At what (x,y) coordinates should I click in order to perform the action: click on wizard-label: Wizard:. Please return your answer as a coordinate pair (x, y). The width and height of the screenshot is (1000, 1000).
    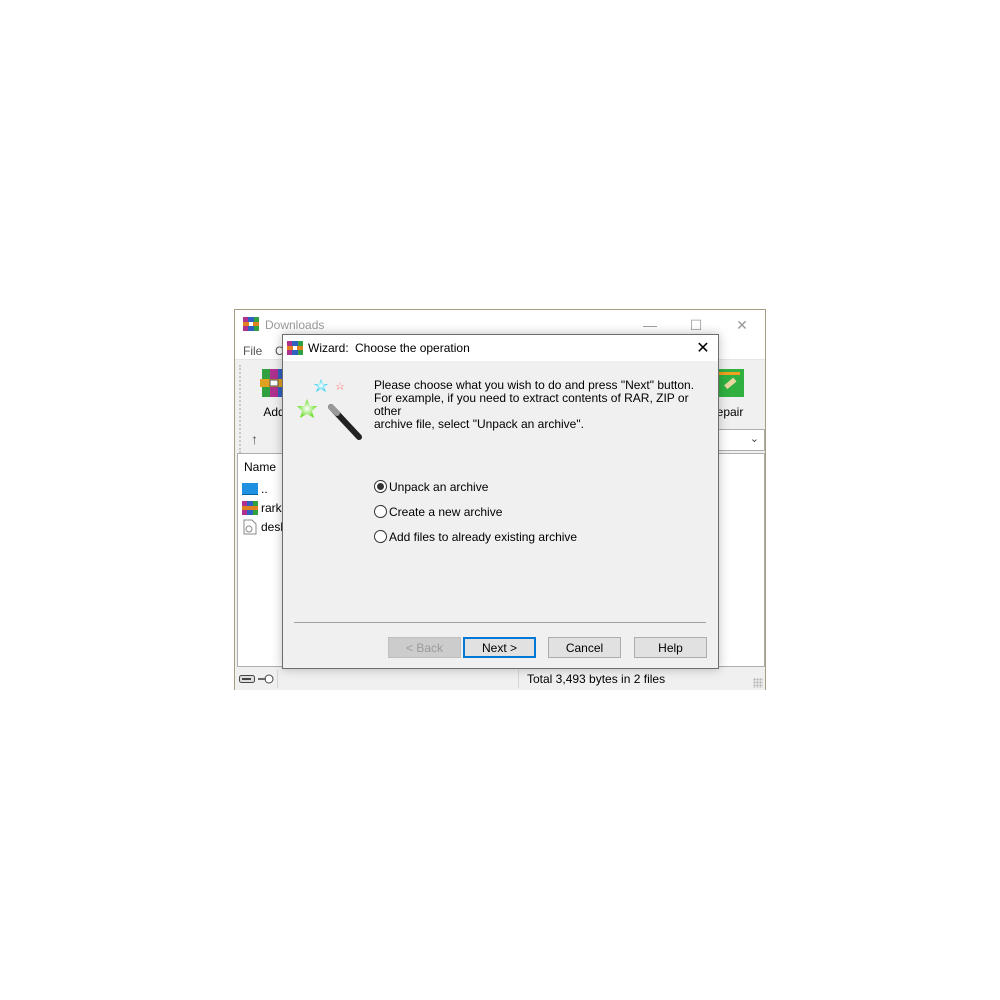
    Looking at the image, I should click on (328, 348).